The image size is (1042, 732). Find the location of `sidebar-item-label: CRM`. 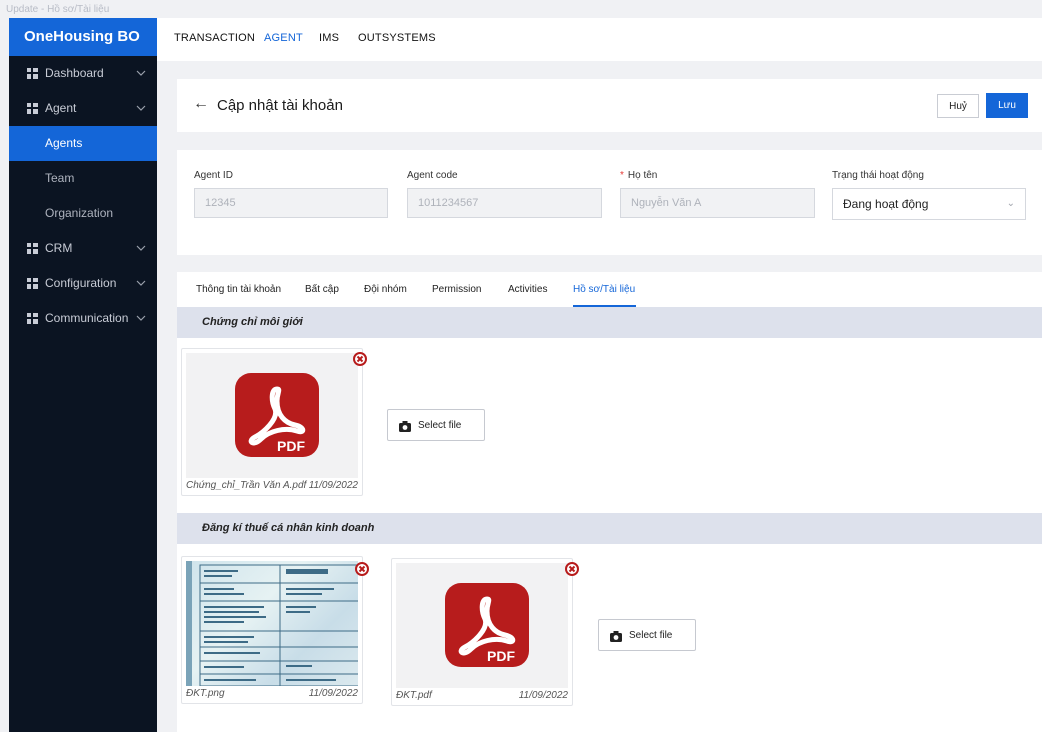

sidebar-item-label: CRM is located at coordinates (59, 248).